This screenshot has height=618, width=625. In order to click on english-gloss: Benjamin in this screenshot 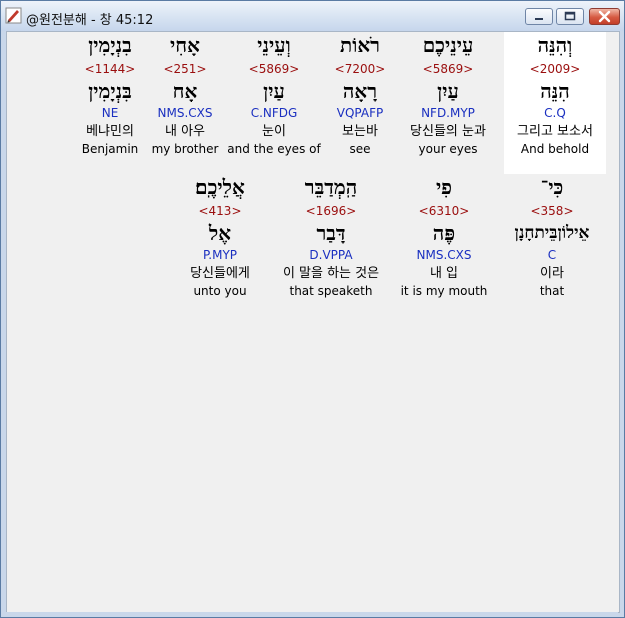, I will do `click(110, 149)`.